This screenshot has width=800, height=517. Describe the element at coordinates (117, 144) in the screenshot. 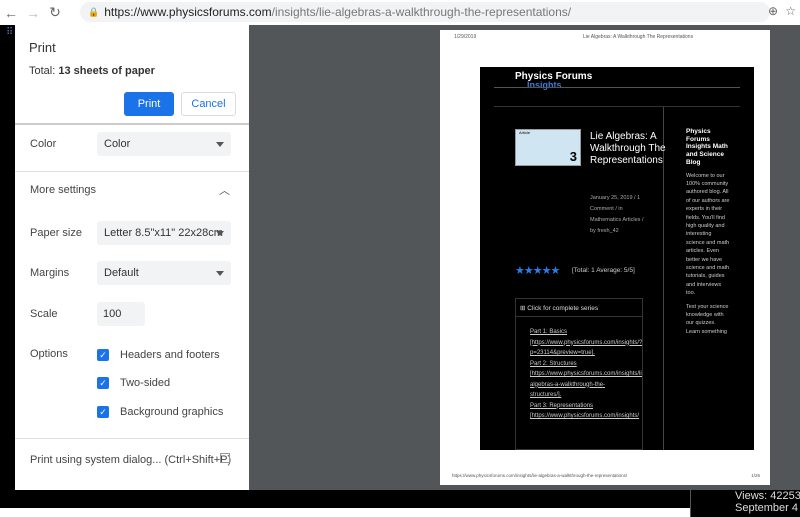

I see `color-value: Color` at that location.